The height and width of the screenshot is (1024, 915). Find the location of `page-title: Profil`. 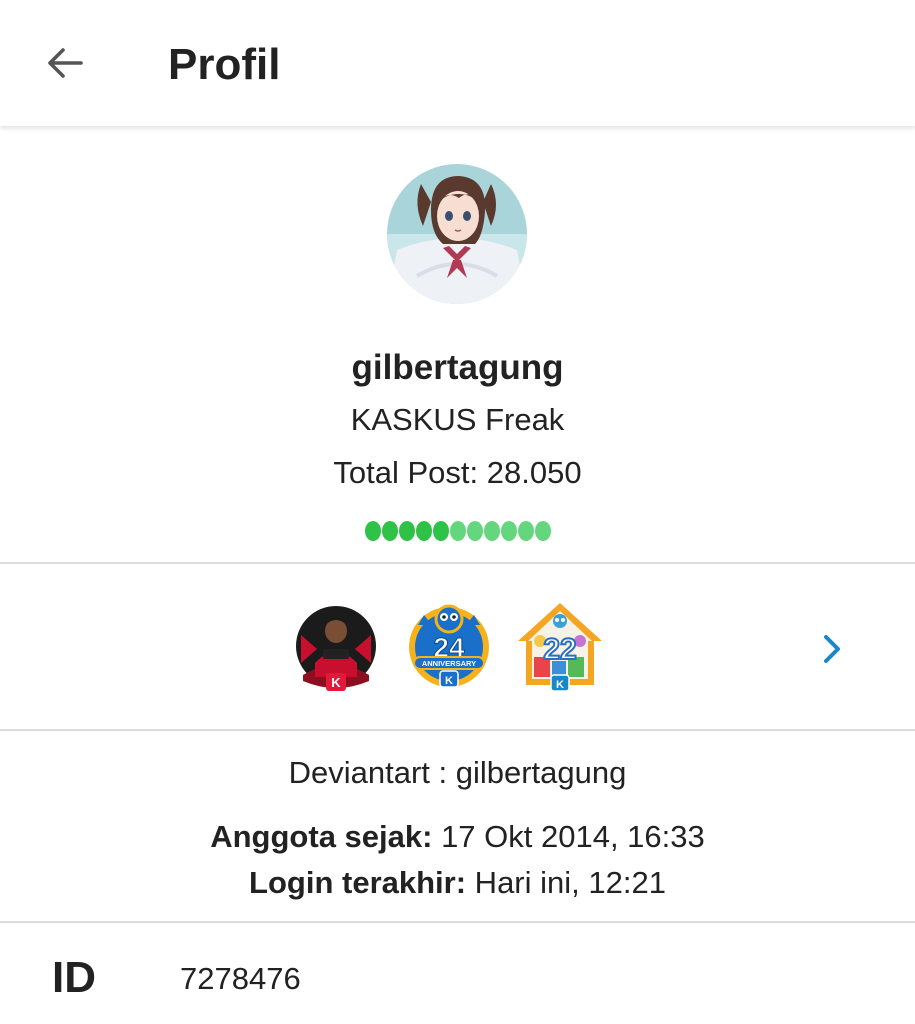

page-title: Profil is located at coordinates (224, 64).